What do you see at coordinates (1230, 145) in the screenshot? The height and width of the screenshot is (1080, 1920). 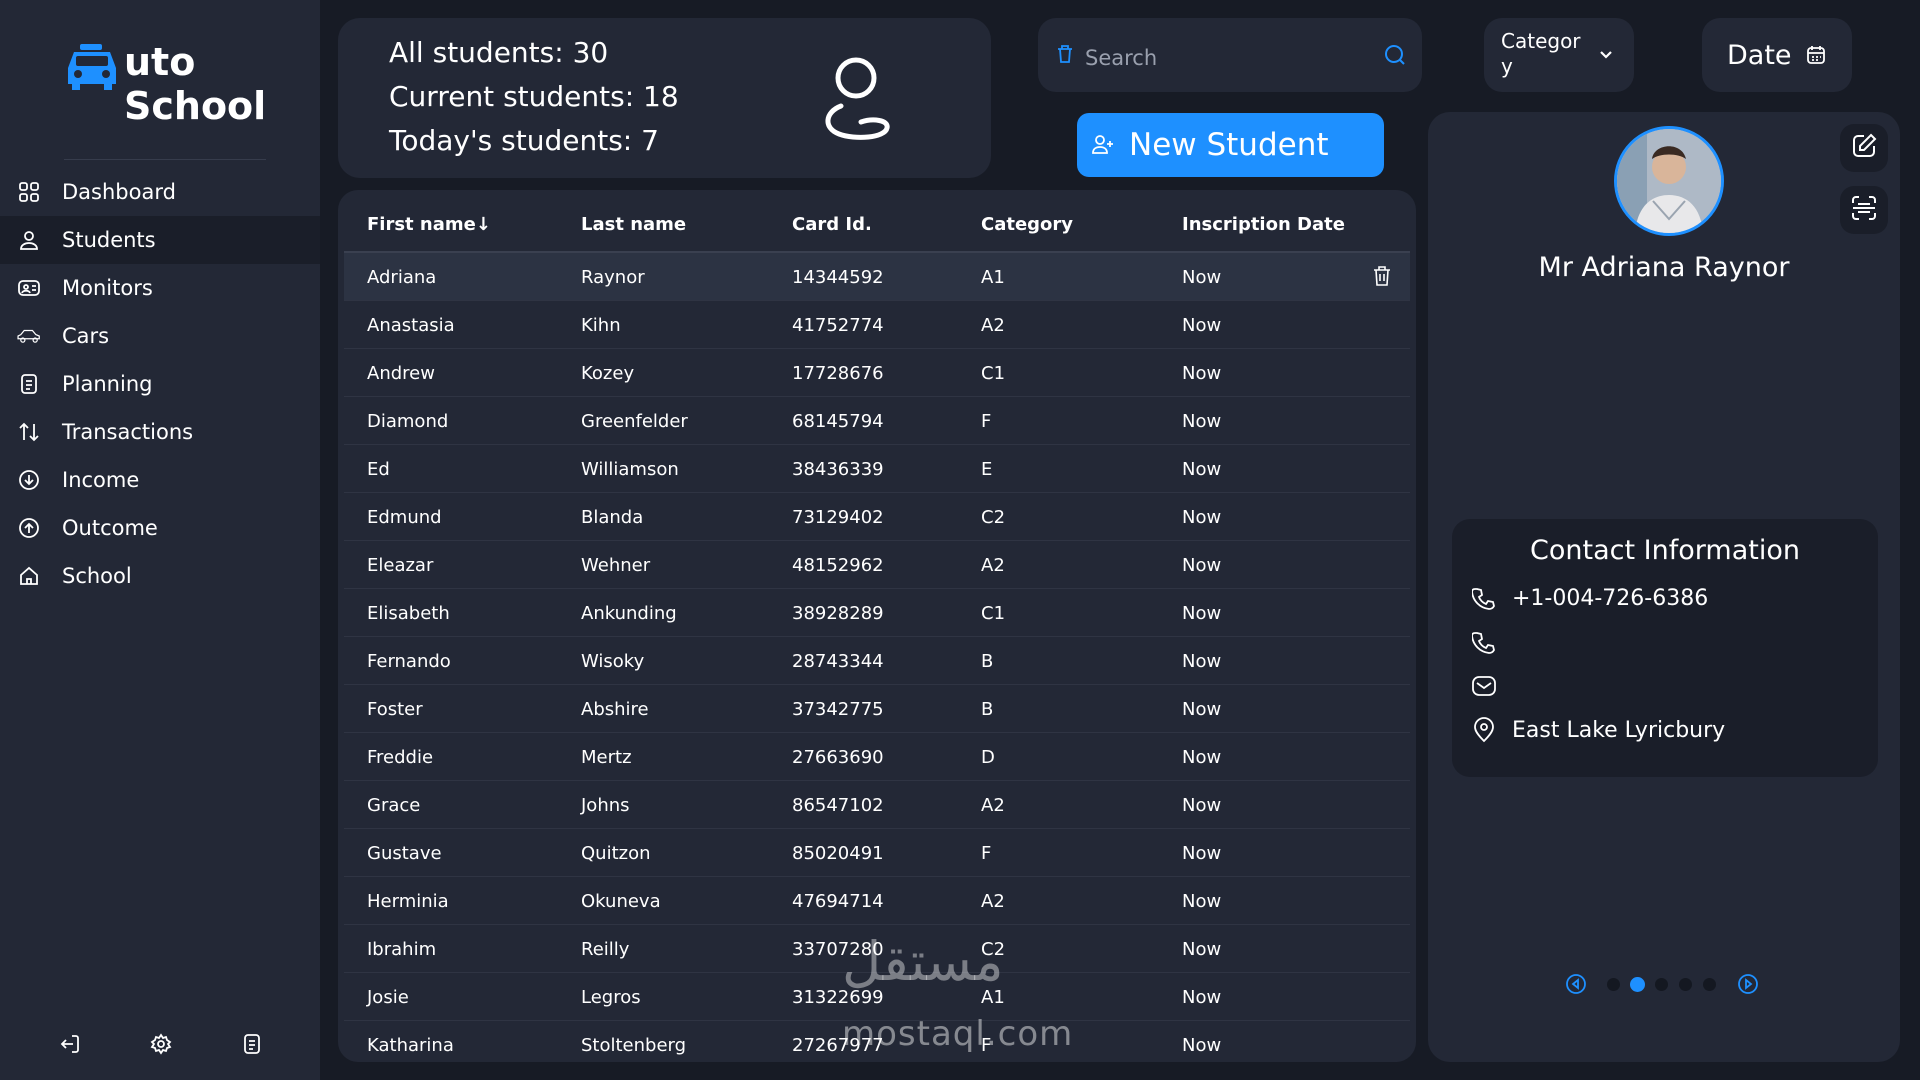 I see `new-student-button: New Student` at bounding box center [1230, 145].